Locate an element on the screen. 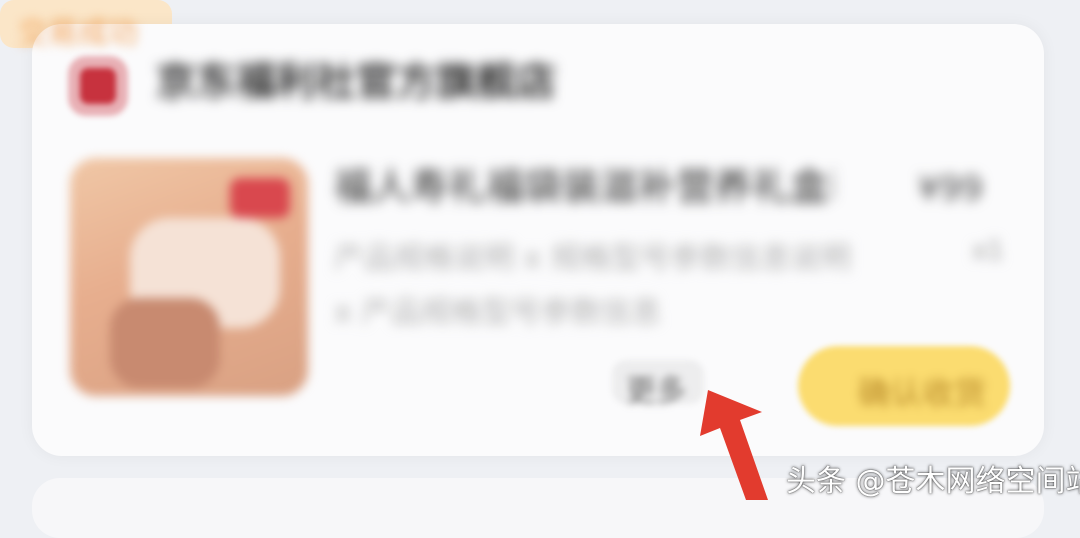 The image size is (1080, 538). watermark-text: 头条 @苍木网络空间站 is located at coordinates (933, 481).